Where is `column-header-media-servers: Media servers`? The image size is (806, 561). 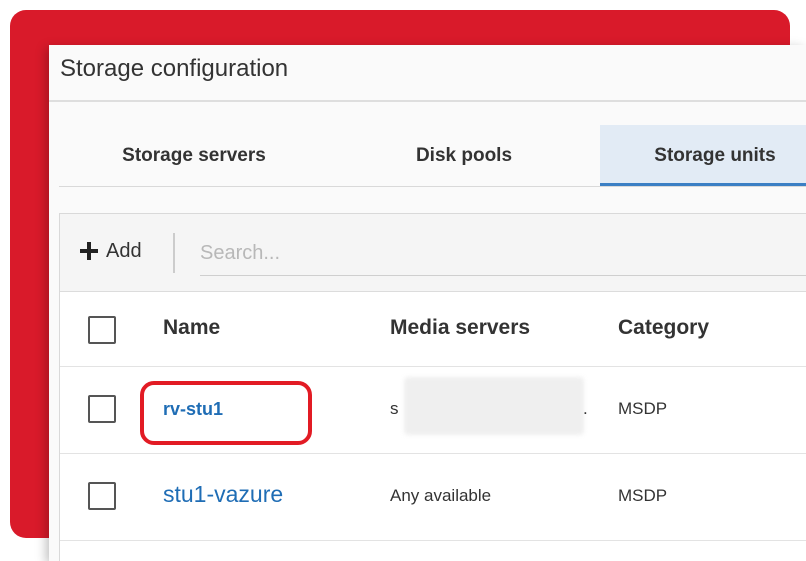 column-header-media-servers: Media servers is located at coordinates (460, 328).